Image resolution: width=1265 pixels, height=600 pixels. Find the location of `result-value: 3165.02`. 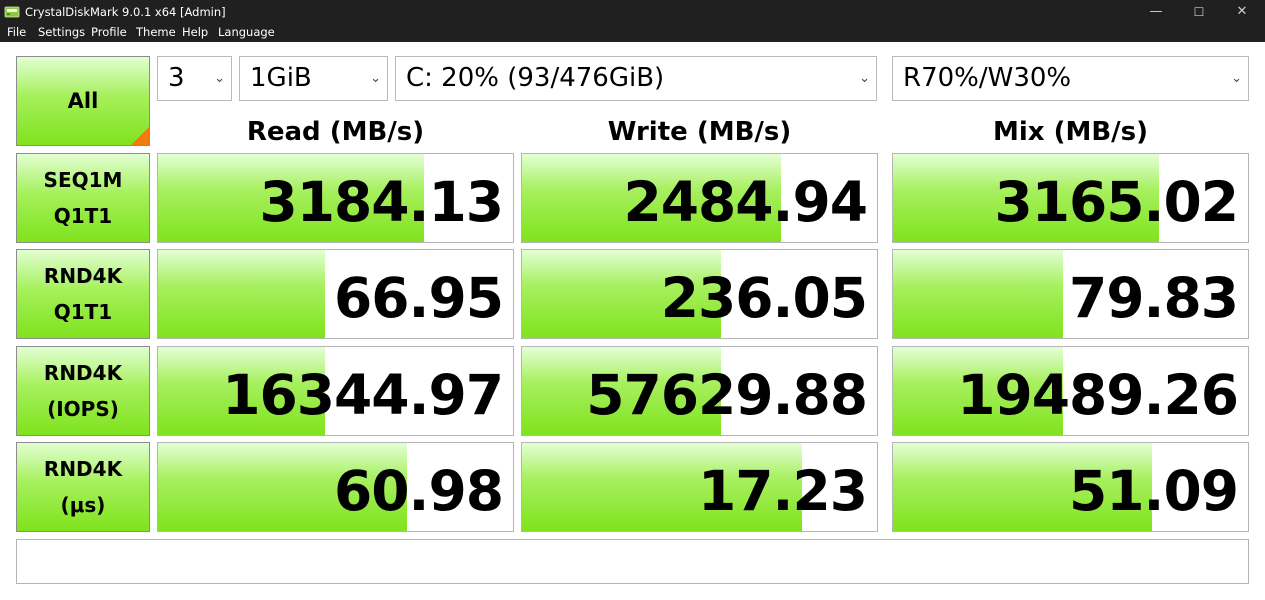

result-value: 3165.02 is located at coordinates (1116, 202).